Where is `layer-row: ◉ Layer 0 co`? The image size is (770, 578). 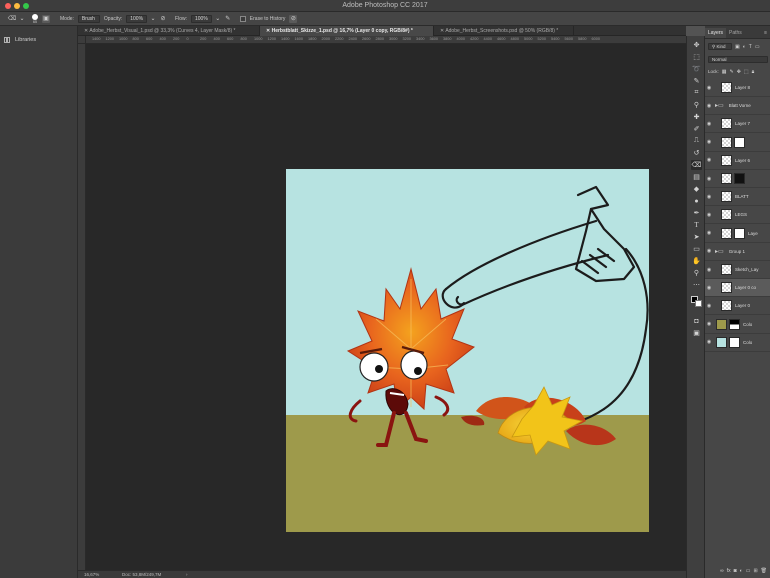 layer-row: ◉ Layer 0 co is located at coordinates (737, 288).